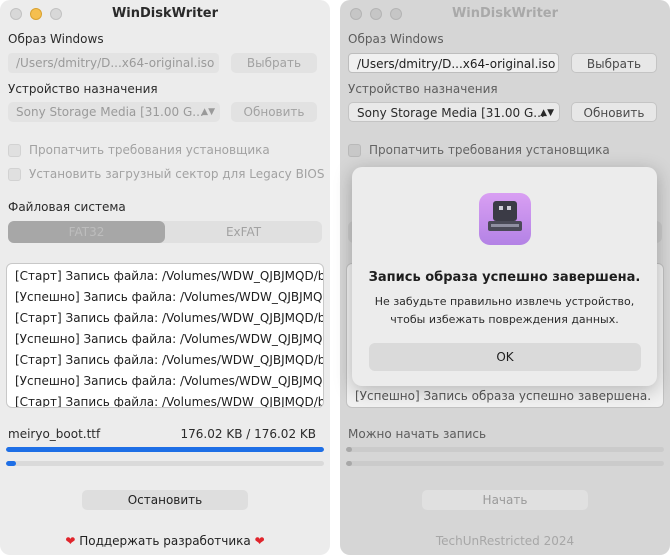  I want to click on support-developer-link: ❤ Поддержать разработчика ❤, so click(165, 541).